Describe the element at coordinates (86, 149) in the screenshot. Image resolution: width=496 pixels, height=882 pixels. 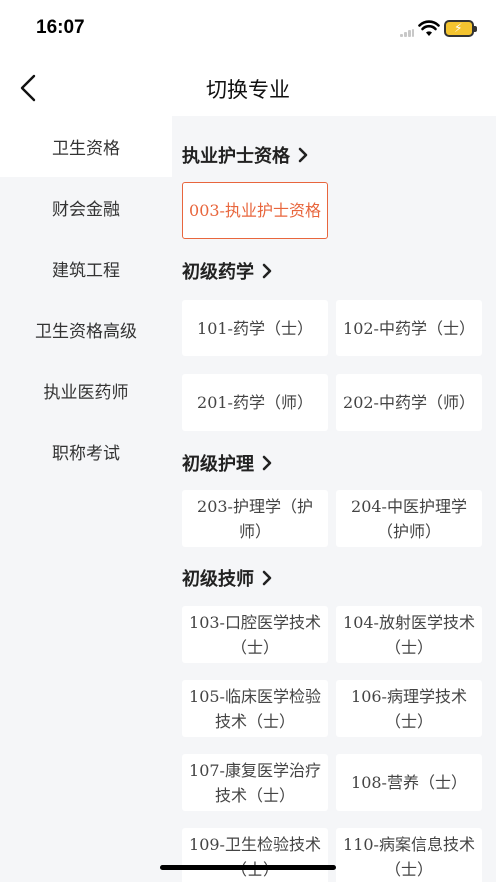
I see `sidebar-item-label: 卫生资格` at that location.